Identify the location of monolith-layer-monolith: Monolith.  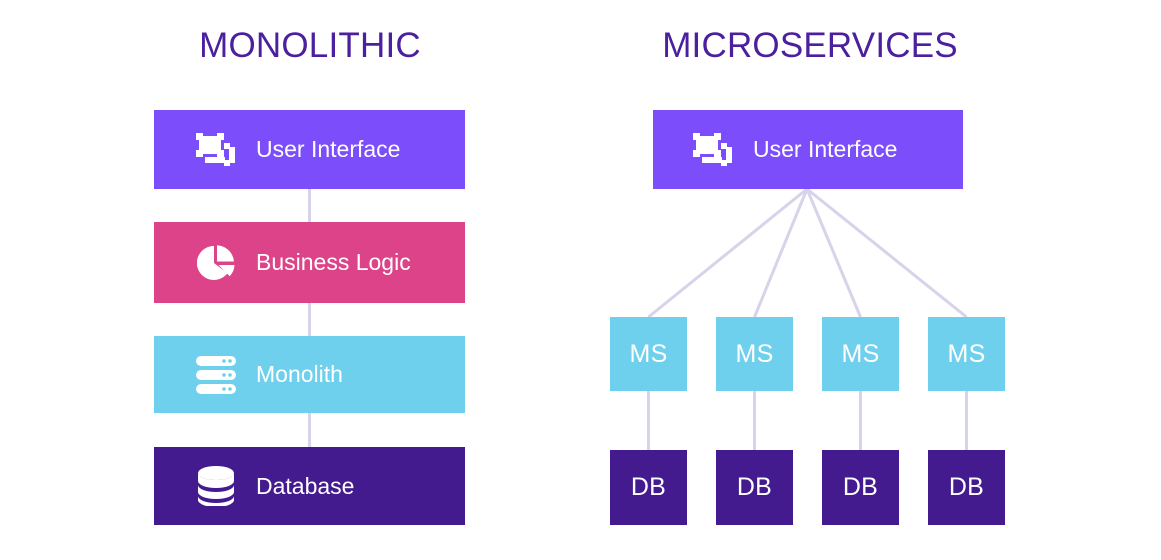
(309, 374).